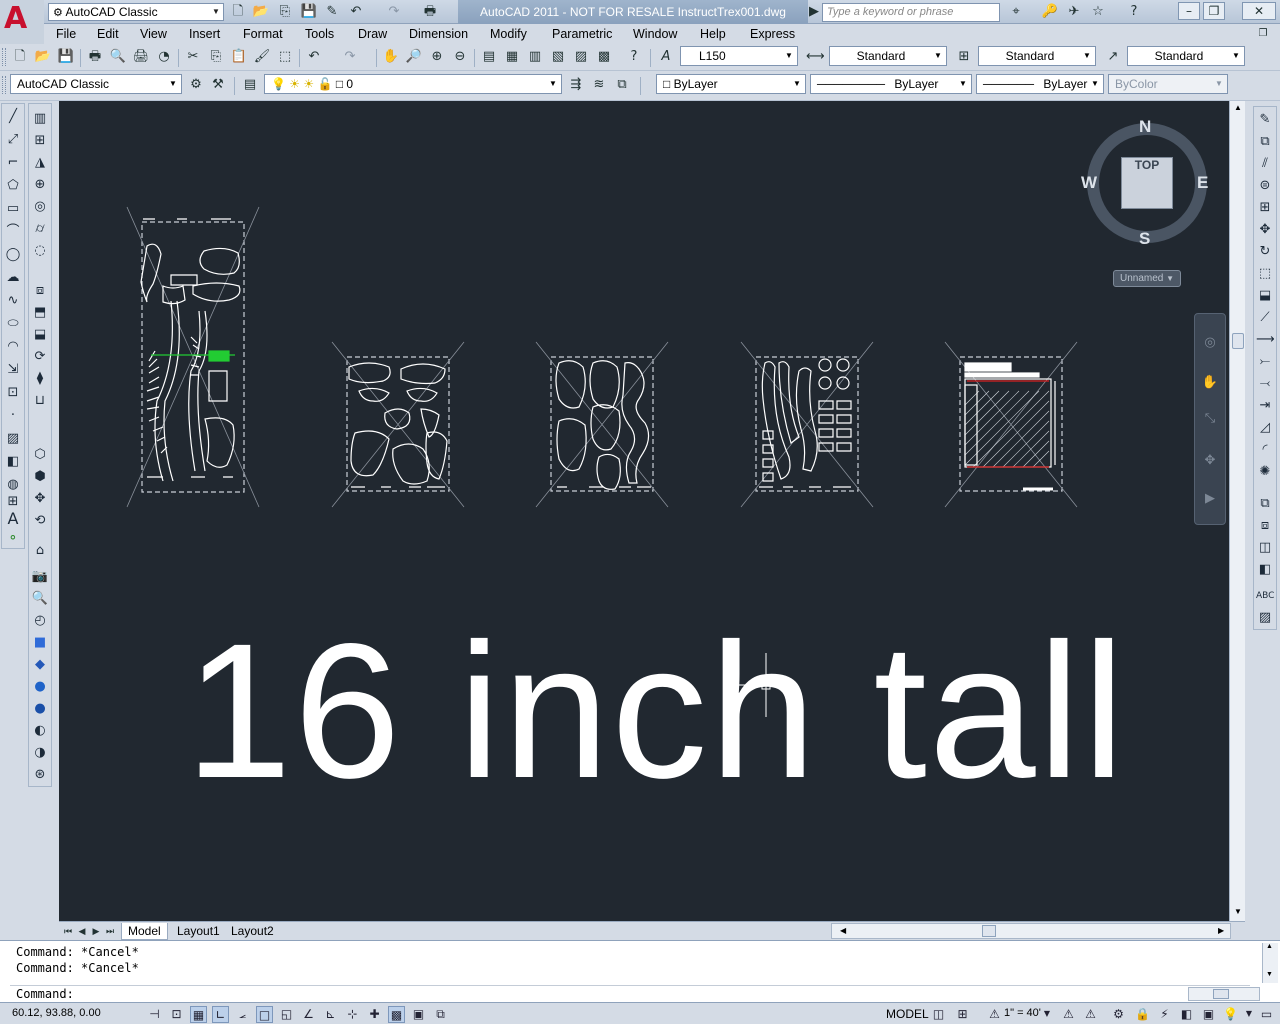 This screenshot has width=1280, height=1024. Describe the element at coordinates (1265, 570) in the screenshot. I see `draworder-under-icon: ◧` at that location.